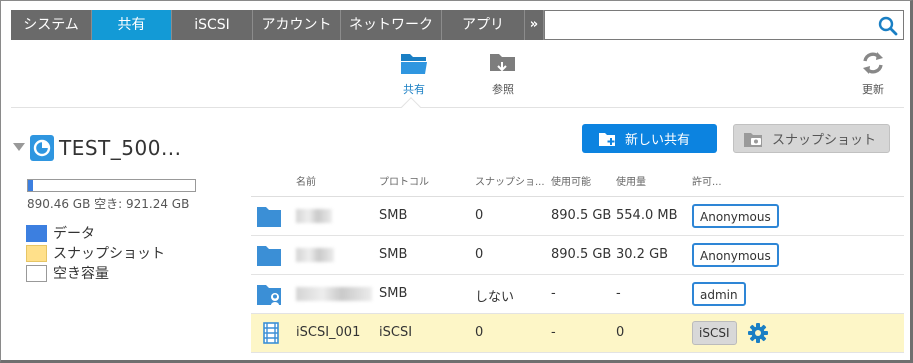 This screenshot has width=913, height=363. What do you see at coordinates (30, 185) in the screenshot?
I see `usage-bar-fill` at bounding box center [30, 185].